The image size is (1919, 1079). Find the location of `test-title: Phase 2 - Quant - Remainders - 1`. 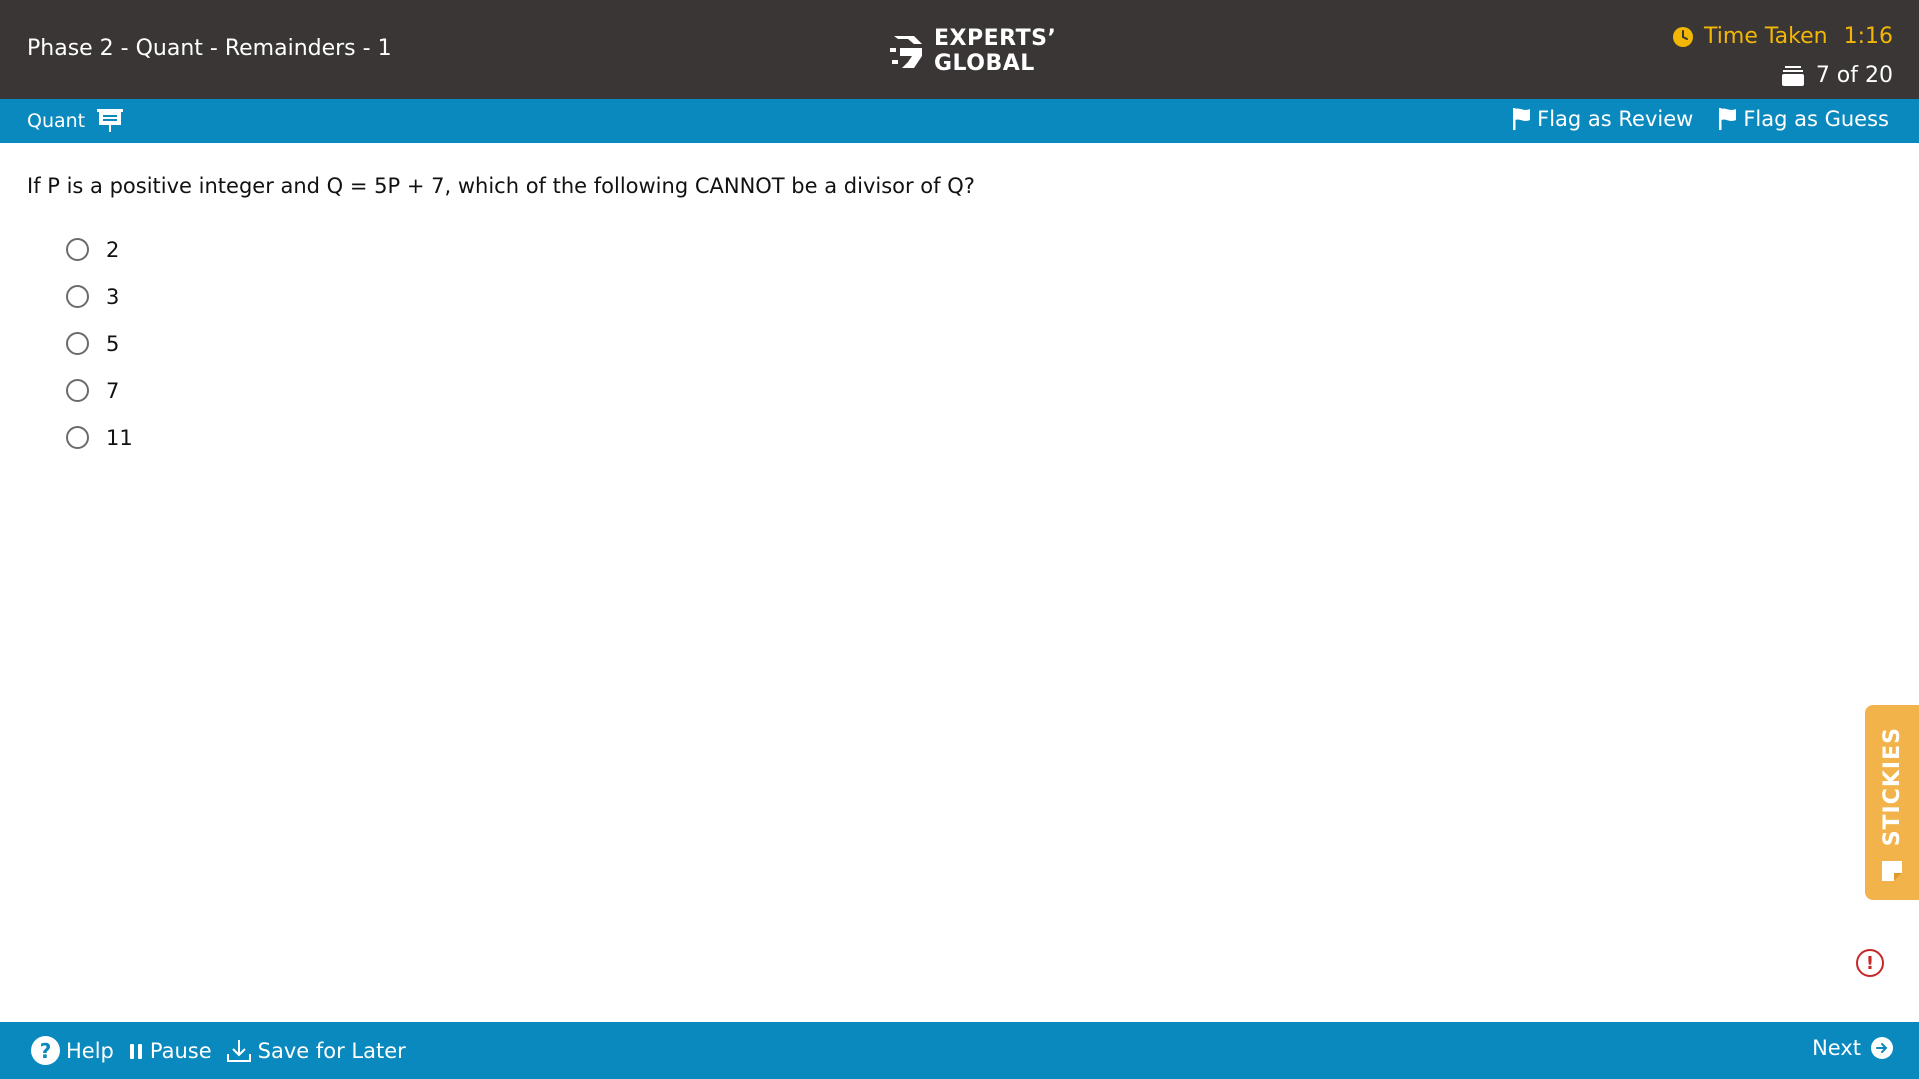

test-title: Phase 2 - Quant - Remainders - 1 is located at coordinates (209, 48).